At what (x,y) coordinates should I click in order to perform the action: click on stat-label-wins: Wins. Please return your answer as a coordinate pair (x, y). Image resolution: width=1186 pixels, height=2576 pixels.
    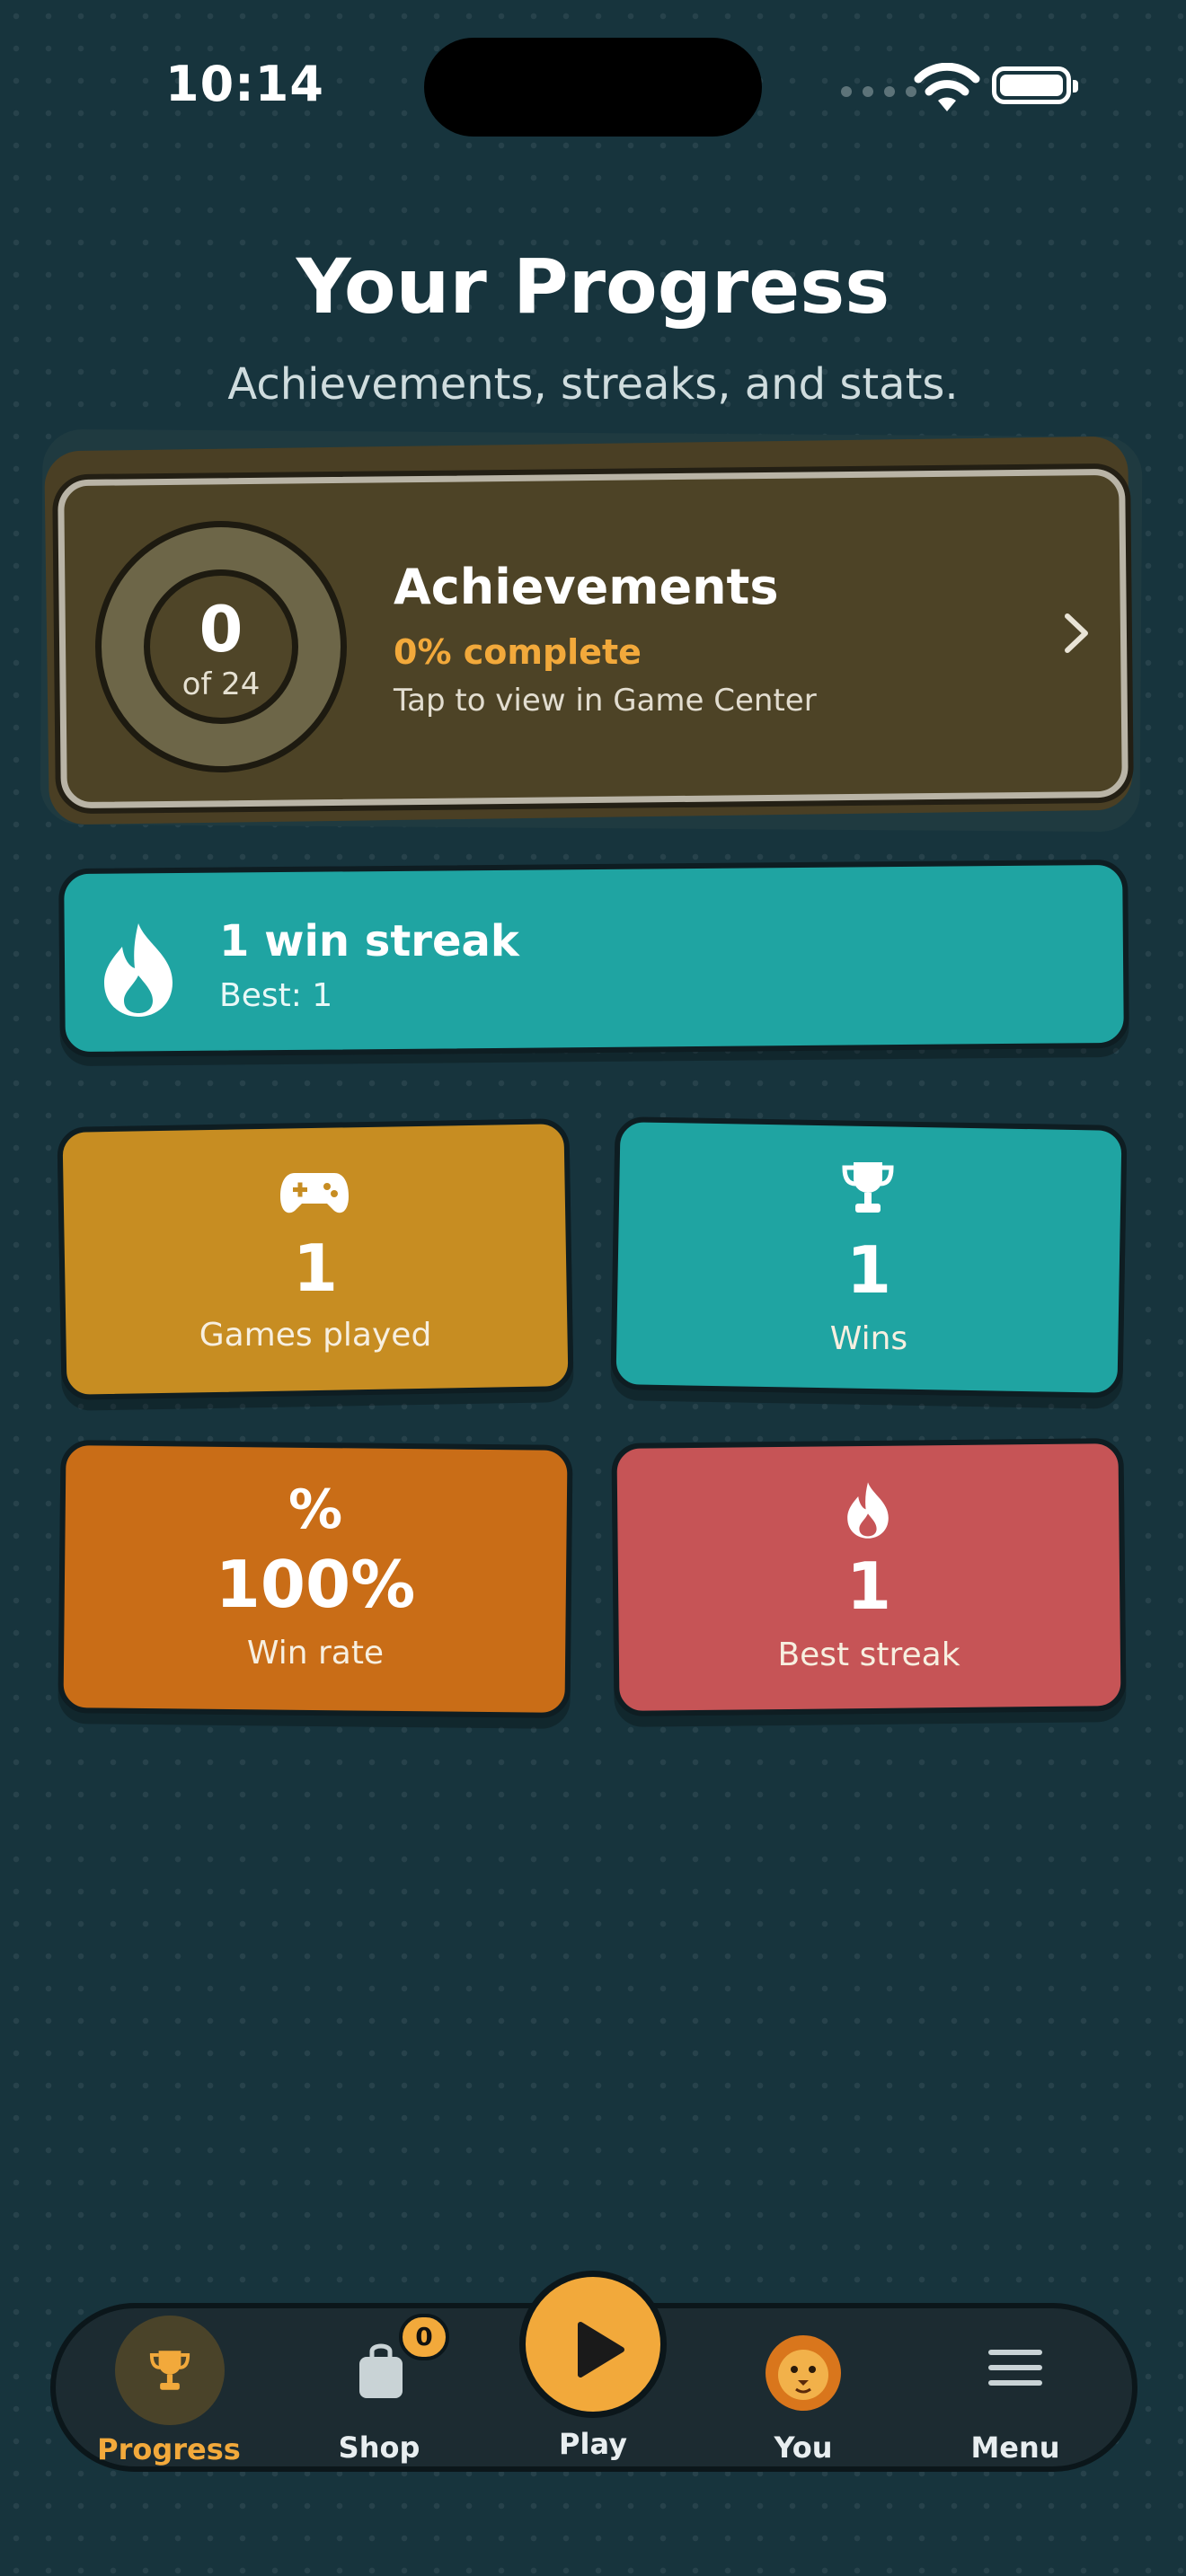
    Looking at the image, I should click on (868, 1338).